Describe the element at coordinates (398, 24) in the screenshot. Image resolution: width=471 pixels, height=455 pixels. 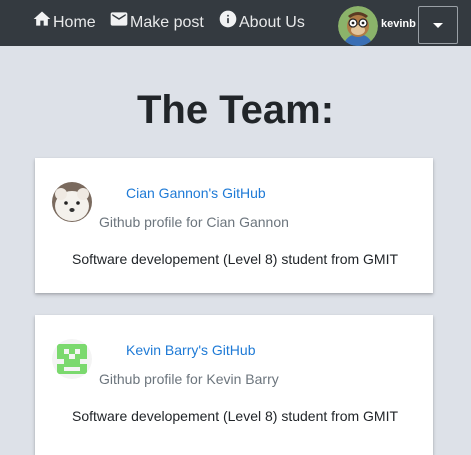
I see `username: kevinb` at that location.